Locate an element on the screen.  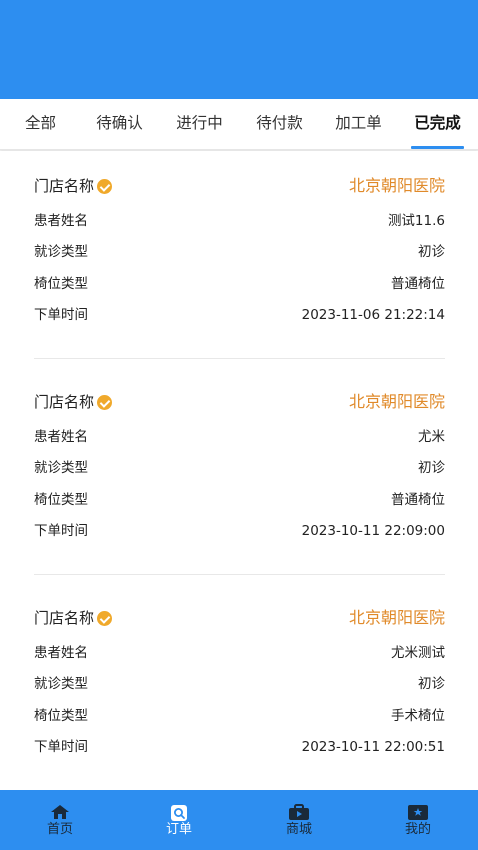
nav-home: 首页 is located at coordinates (60, 820).